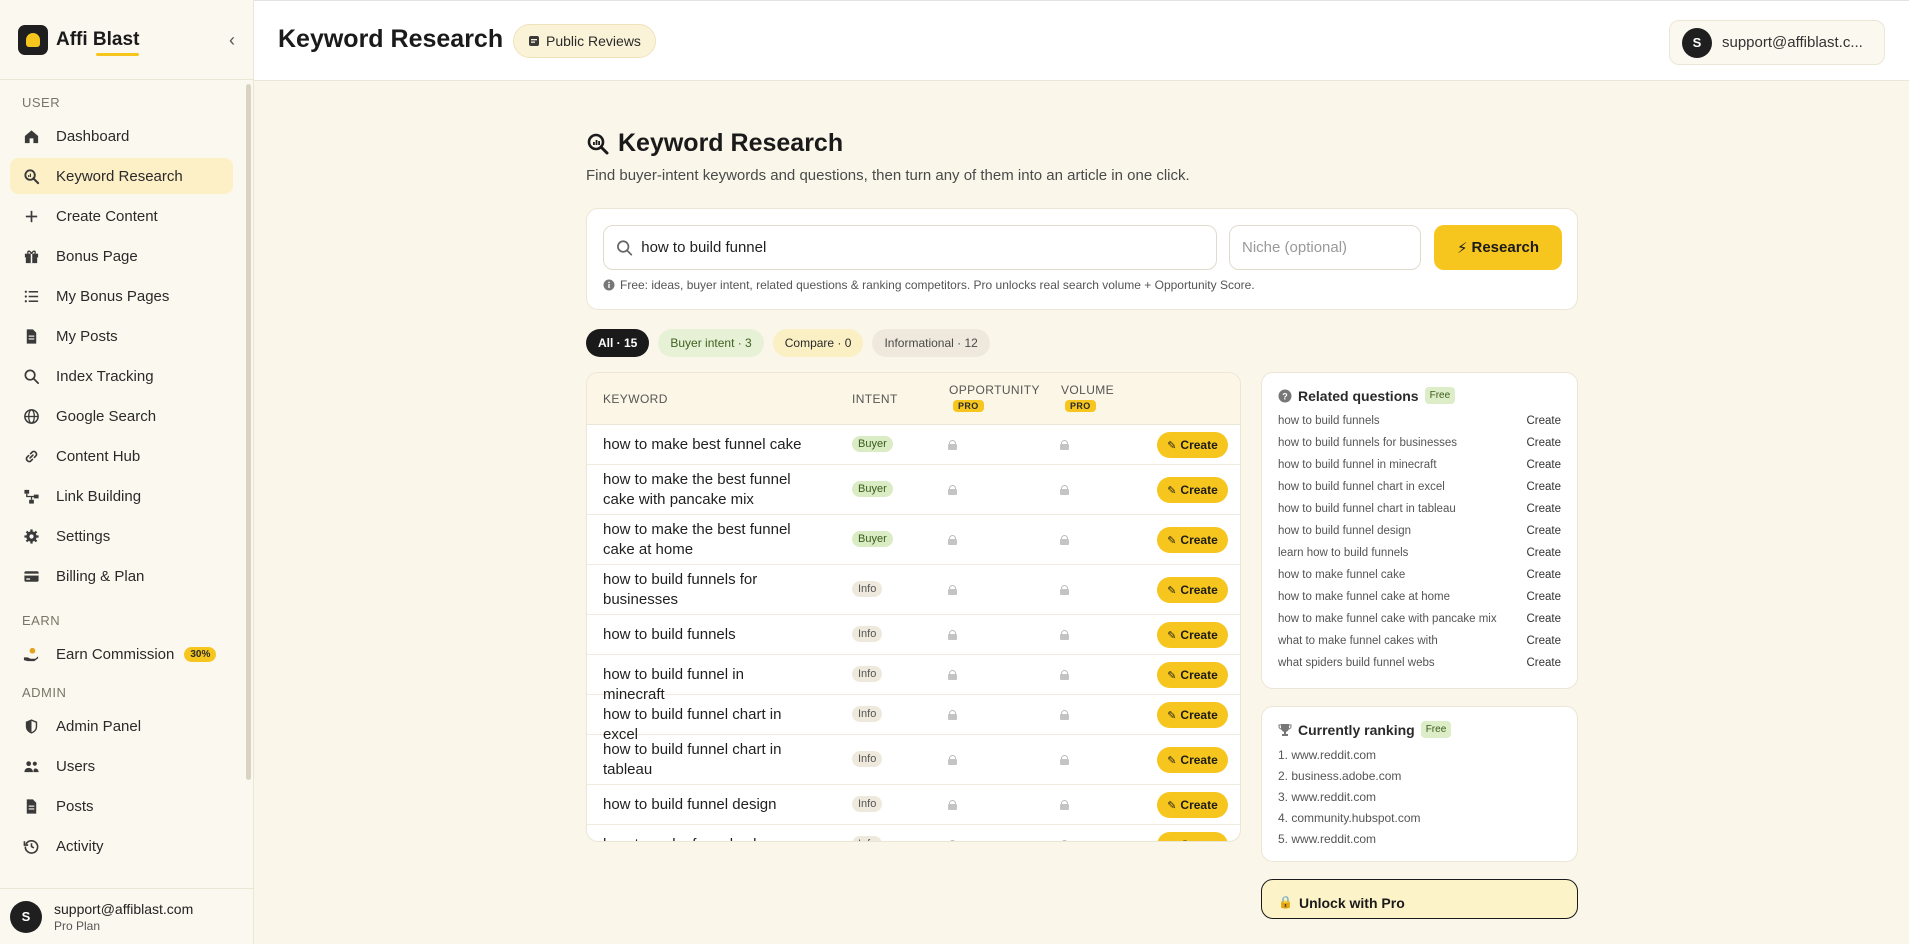 This screenshot has height=944, width=1909. I want to click on main-title: Keyword Research, so click(731, 143).